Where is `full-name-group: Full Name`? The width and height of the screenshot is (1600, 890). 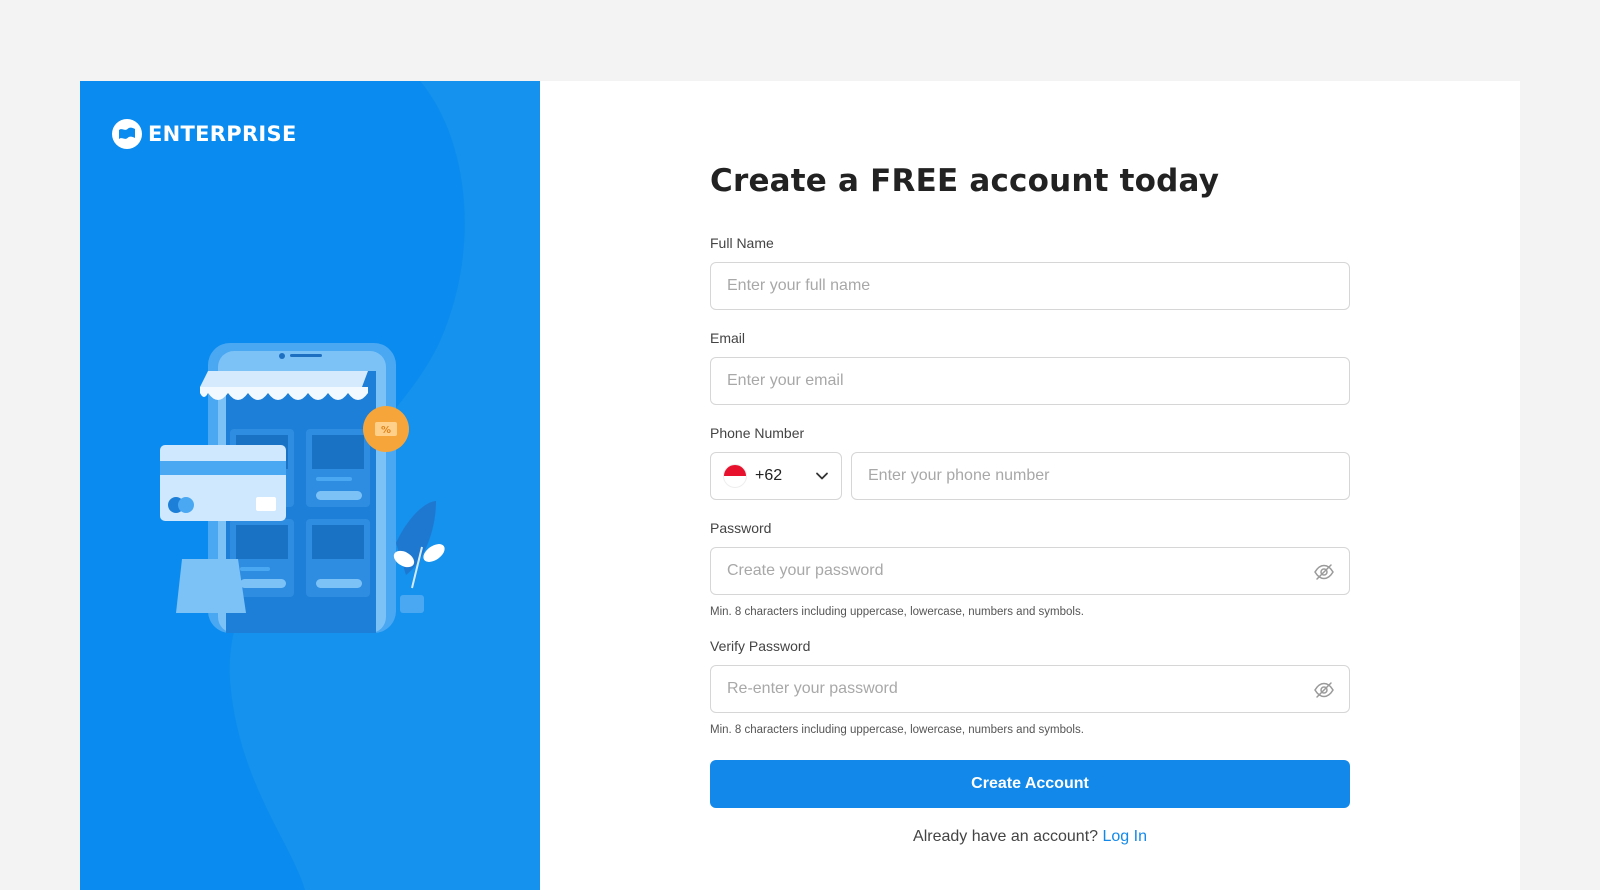 full-name-group: Full Name is located at coordinates (1030, 272).